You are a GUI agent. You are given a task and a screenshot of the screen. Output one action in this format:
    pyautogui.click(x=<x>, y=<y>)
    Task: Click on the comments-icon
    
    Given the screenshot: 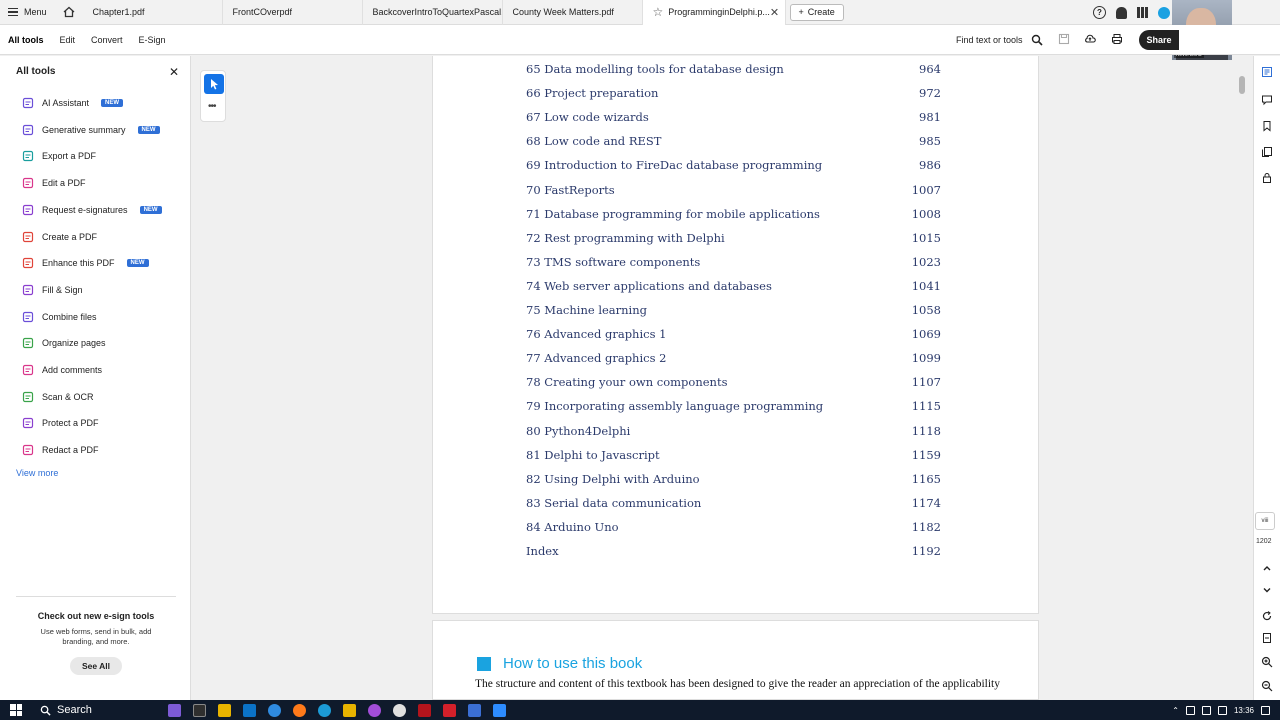 What is the action you would take?
    pyautogui.click(x=1267, y=100)
    